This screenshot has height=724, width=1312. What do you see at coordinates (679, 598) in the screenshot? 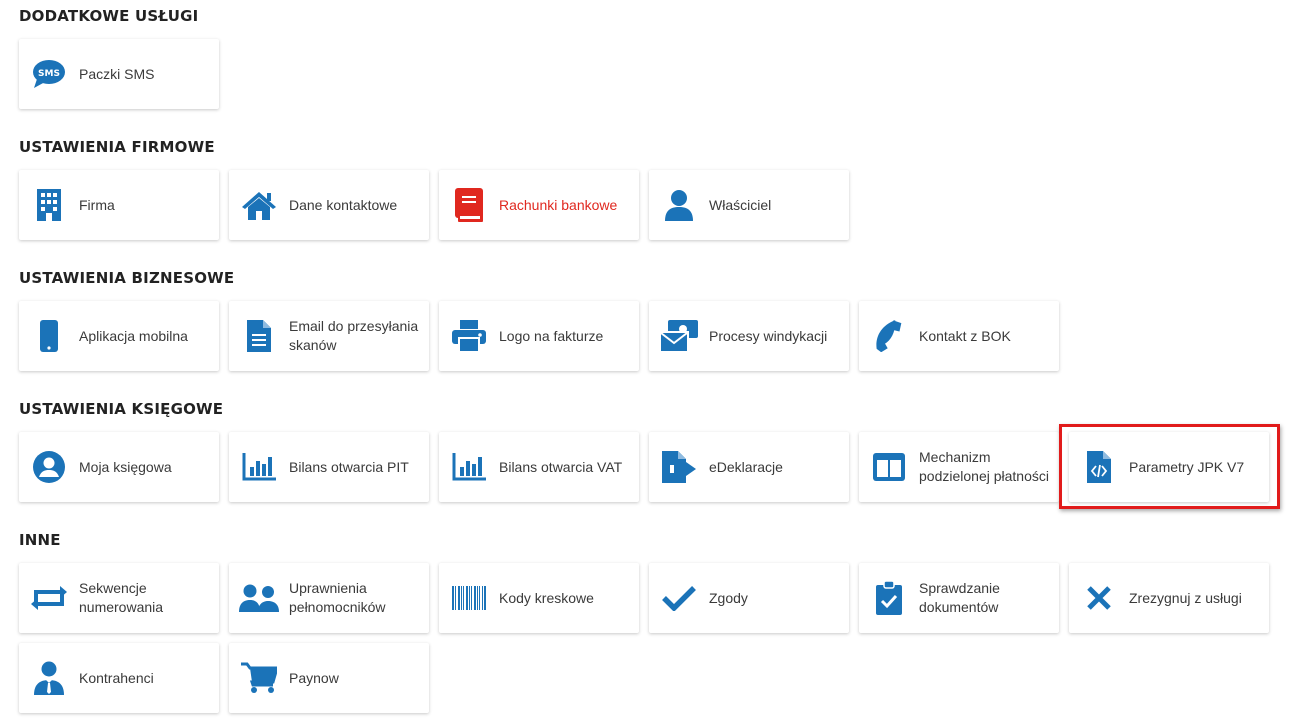
I see `check-icon` at bounding box center [679, 598].